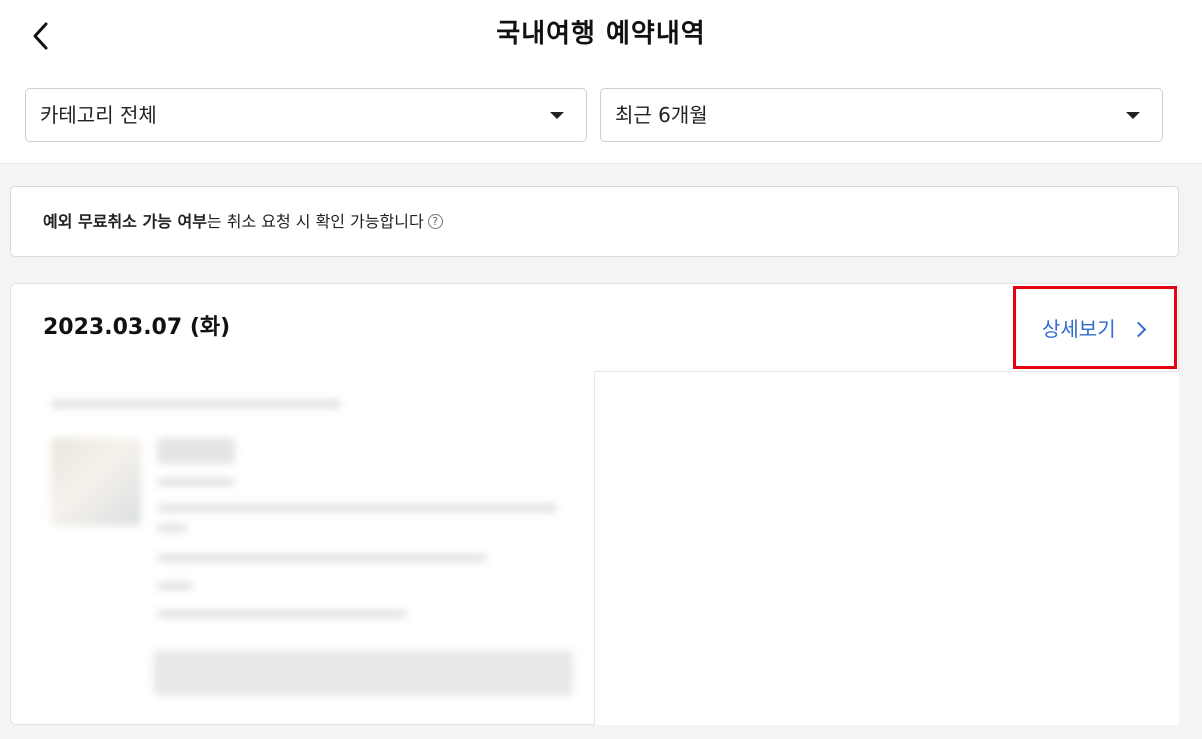 The image size is (1202, 739). I want to click on page-title: 국내여행 예약내역, so click(601, 34).